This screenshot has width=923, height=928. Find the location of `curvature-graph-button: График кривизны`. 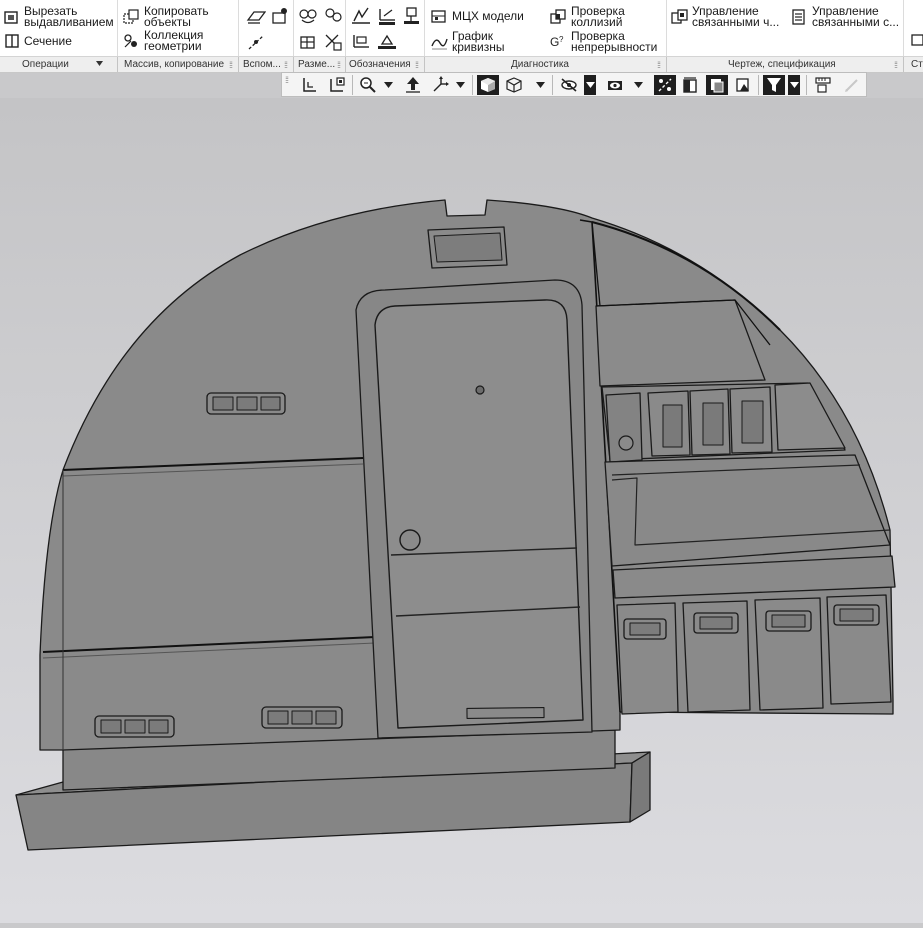

curvature-graph-button: График кривизны is located at coordinates (467, 41).